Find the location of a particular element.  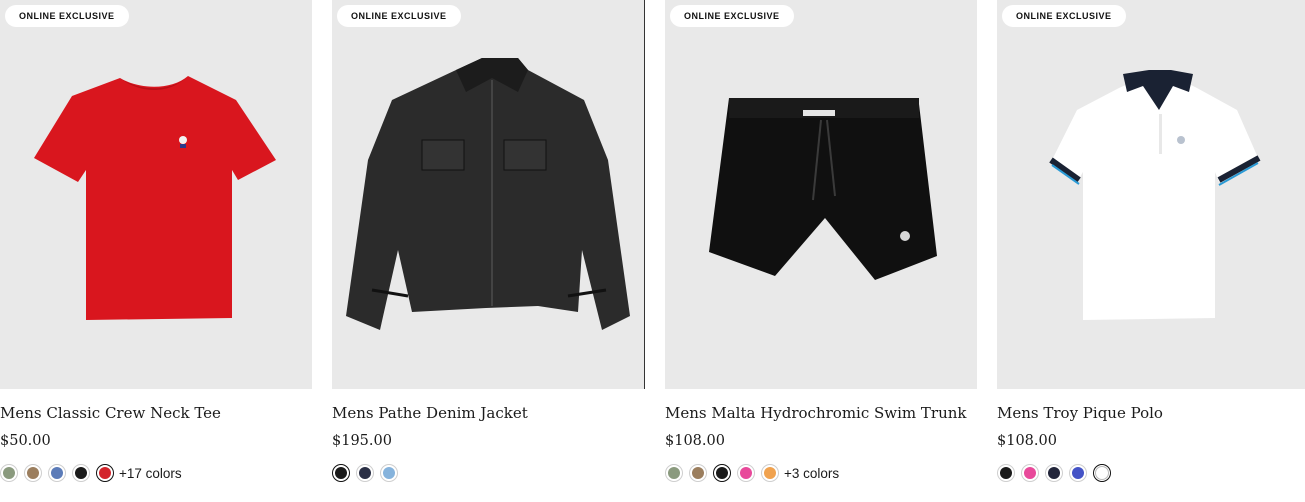

black-swim-trunk-icon is located at coordinates (823, 189).